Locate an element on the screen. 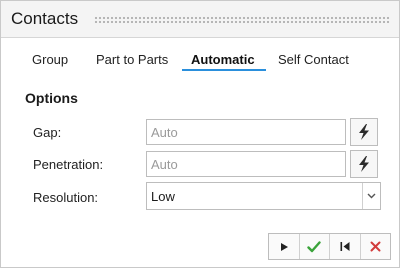 The height and width of the screenshot is (268, 400). penetration-bolt-button is located at coordinates (364, 164).